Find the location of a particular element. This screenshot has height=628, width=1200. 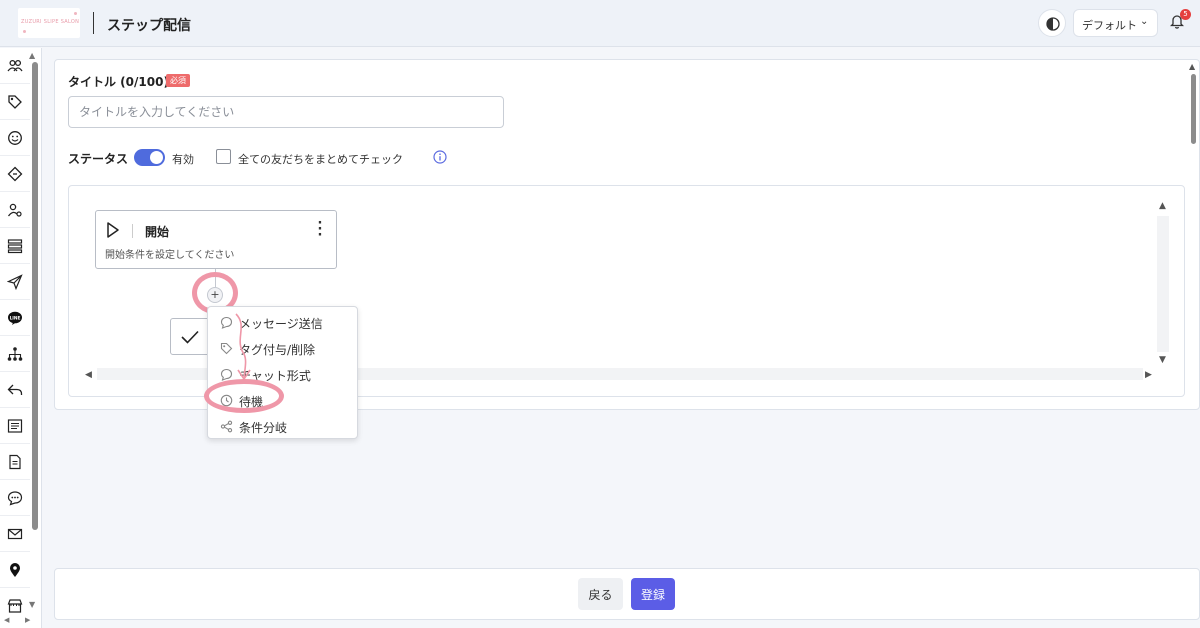

info-icon is located at coordinates (440, 157).